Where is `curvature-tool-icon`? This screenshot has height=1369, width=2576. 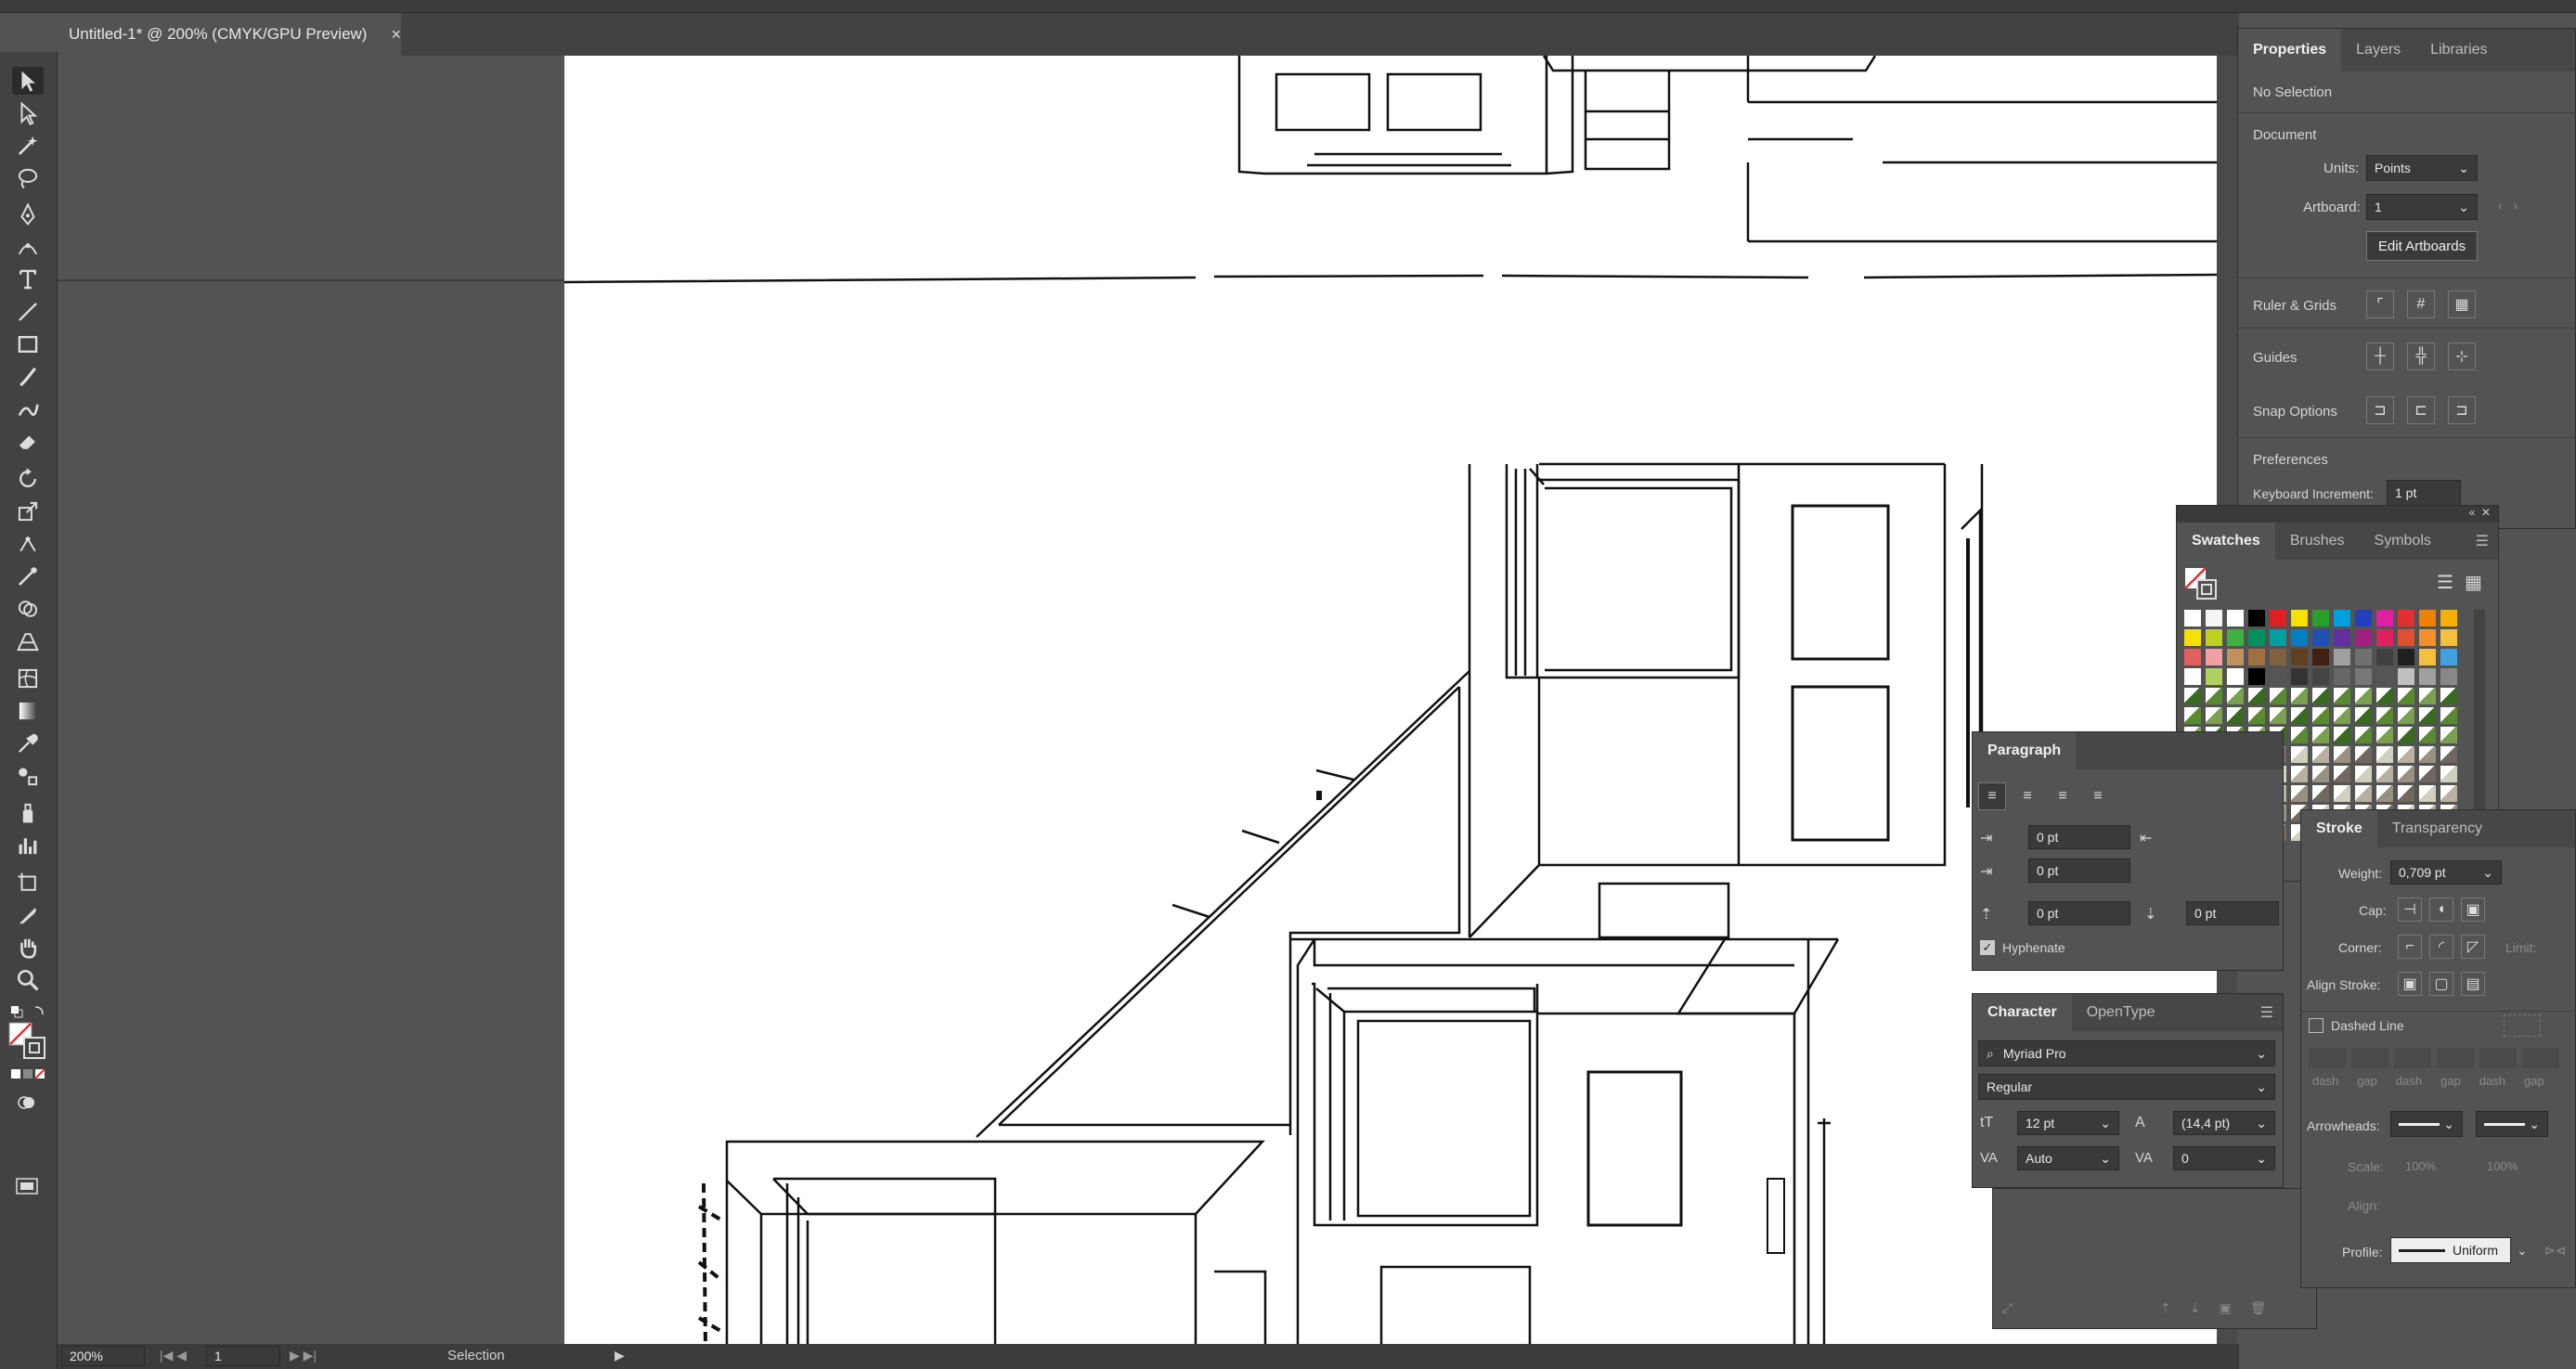 curvature-tool-icon is located at coordinates (28, 247).